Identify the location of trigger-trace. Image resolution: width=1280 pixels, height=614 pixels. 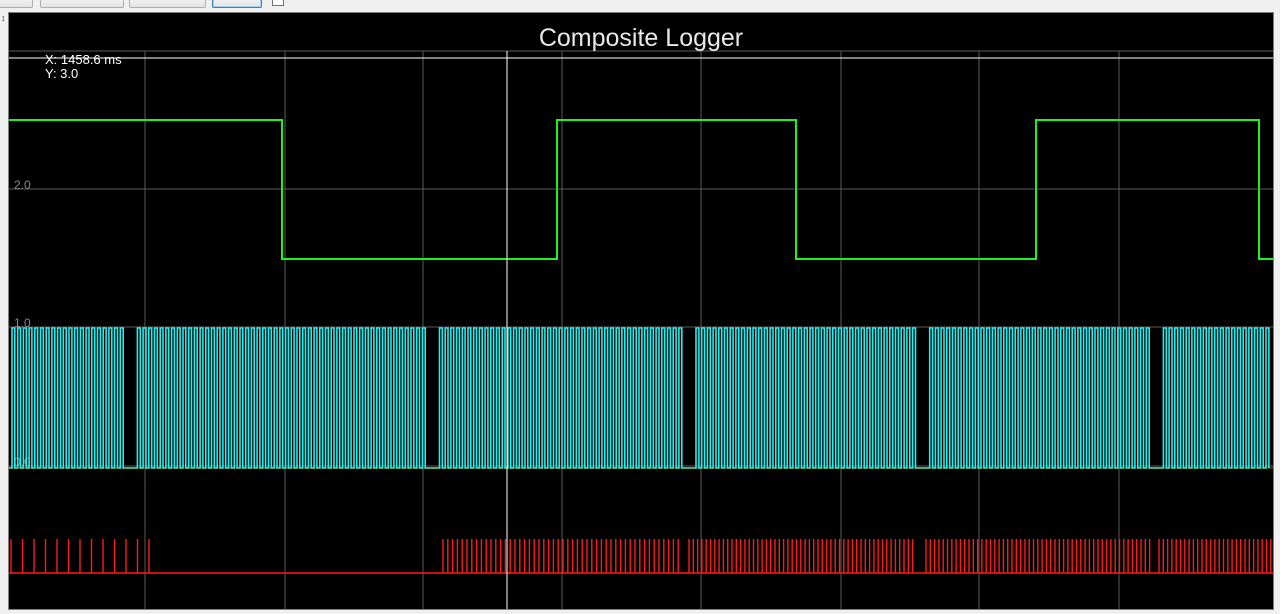
(641, 556).